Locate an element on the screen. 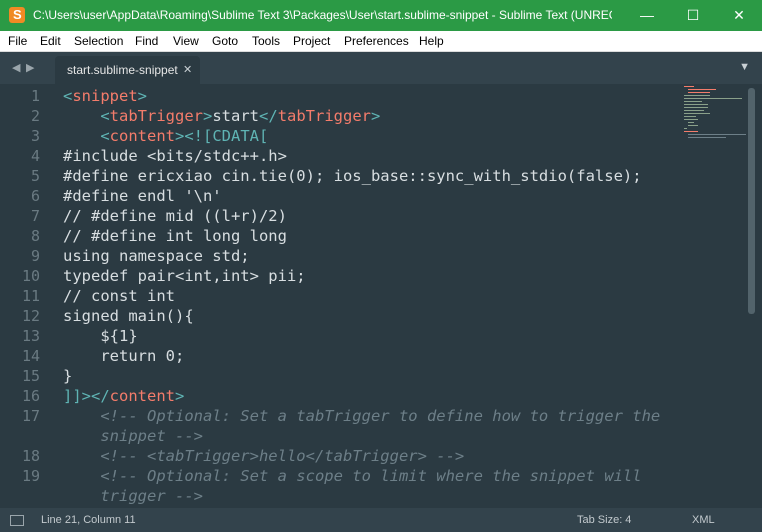 This screenshot has height=532, width=762. syntax-mode: XML is located at coordinates (703, 520).